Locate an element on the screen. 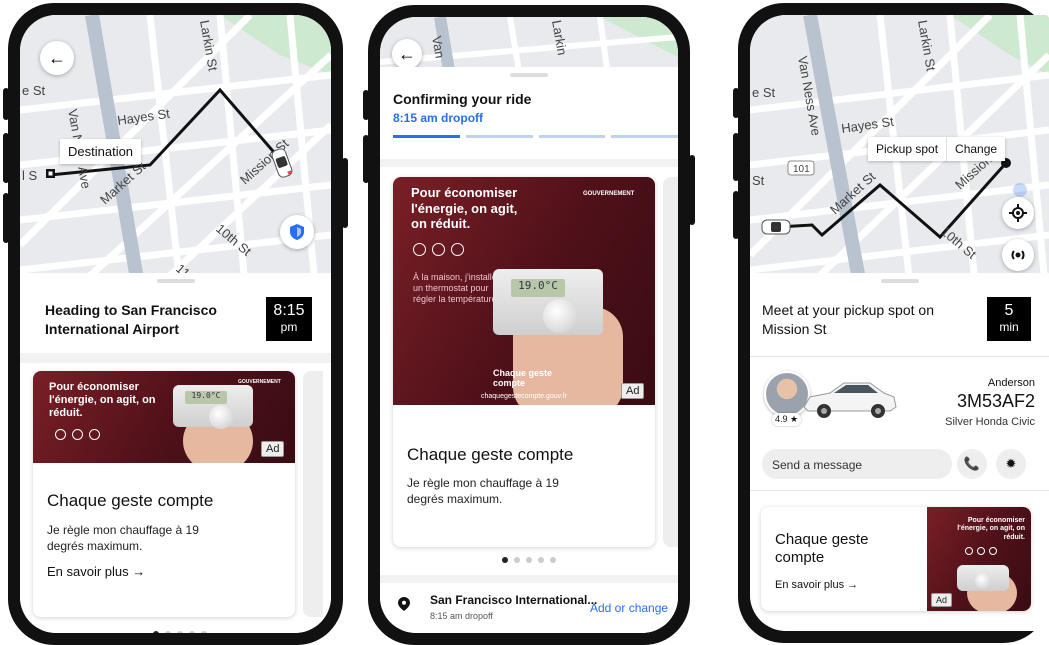 The width and height of the screenshot is (1049, 645). broadcast-icon is located at coordinates (1018, 255).